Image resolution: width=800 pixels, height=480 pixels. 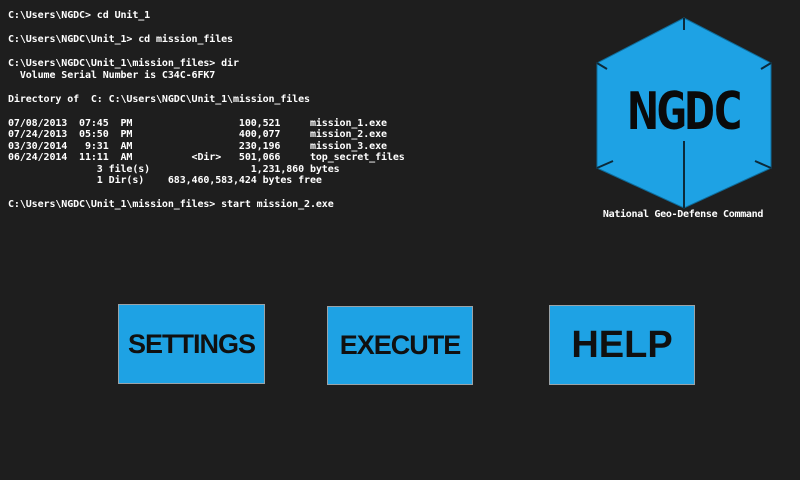 I want to click on ngdc-logo: NGDC, so click(x=684, y=113).